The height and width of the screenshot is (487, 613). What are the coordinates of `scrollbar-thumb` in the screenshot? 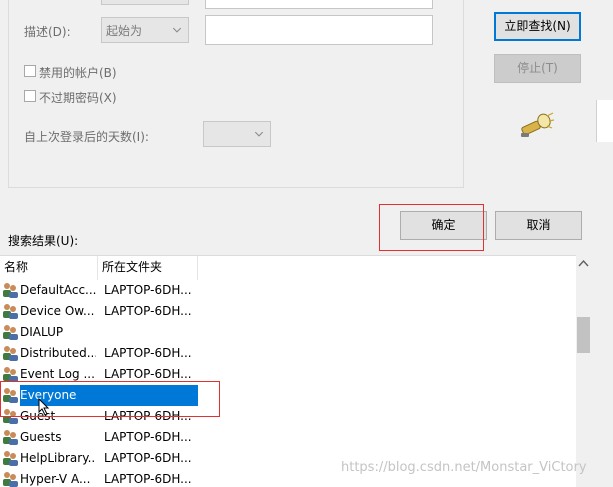 It's located at (583, 335).